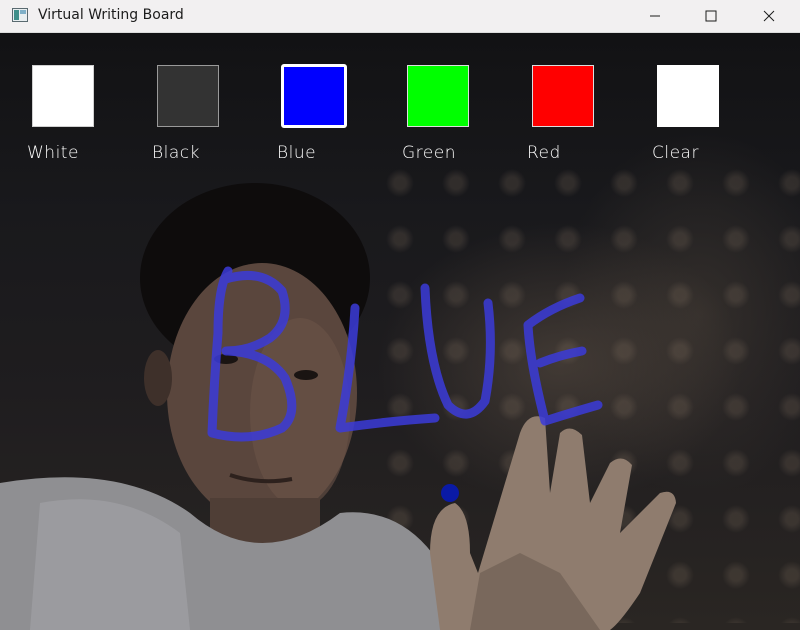 This screenshot has height=630, width=800. Describe the element at coordinates (563, 359) in the screenshot. I see `stroke-letter-e` at that location.